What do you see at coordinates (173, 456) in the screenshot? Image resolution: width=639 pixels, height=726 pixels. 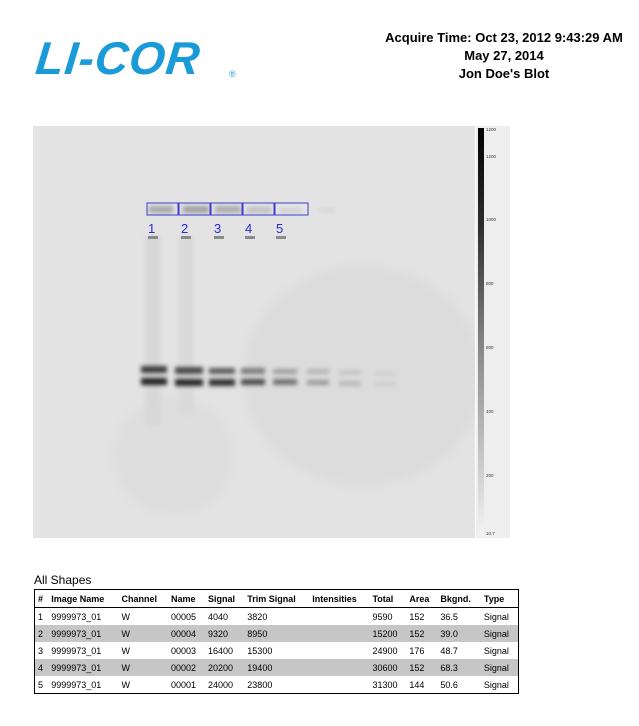 I see `background-smear` at bounding box center [173, 456].